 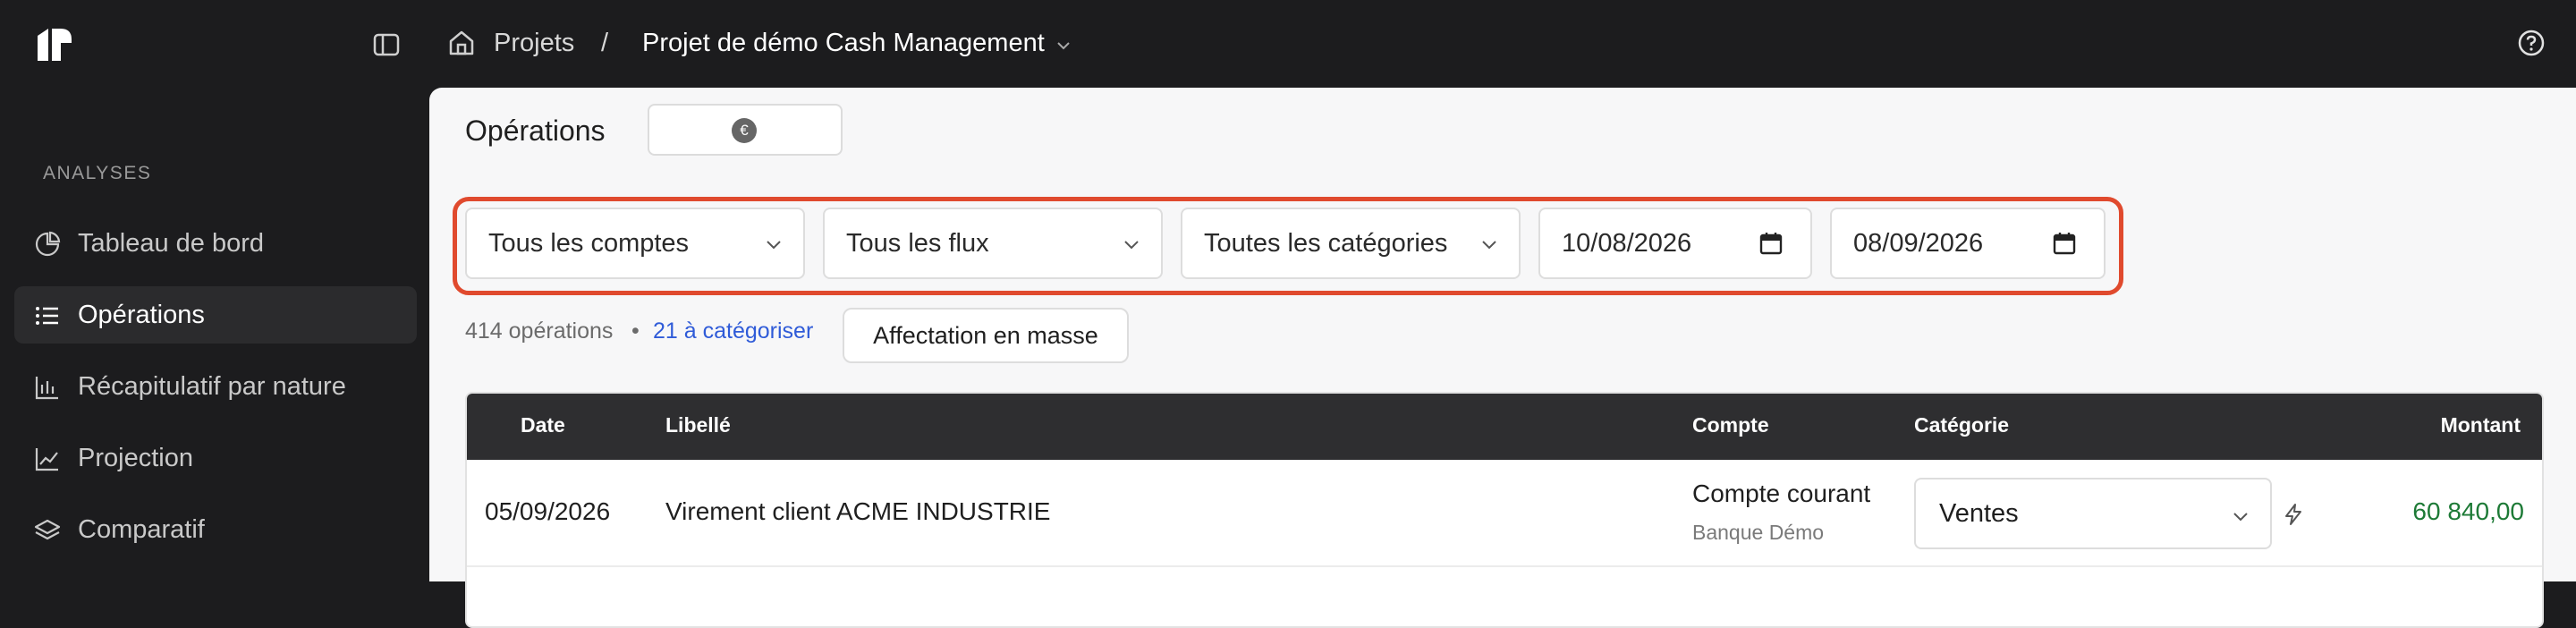 What do you see at coordinates (212, 386) in the screenshot?
I see `sidebar-item-label: Récapitulatif par nature` at bounding box center [212, 386].